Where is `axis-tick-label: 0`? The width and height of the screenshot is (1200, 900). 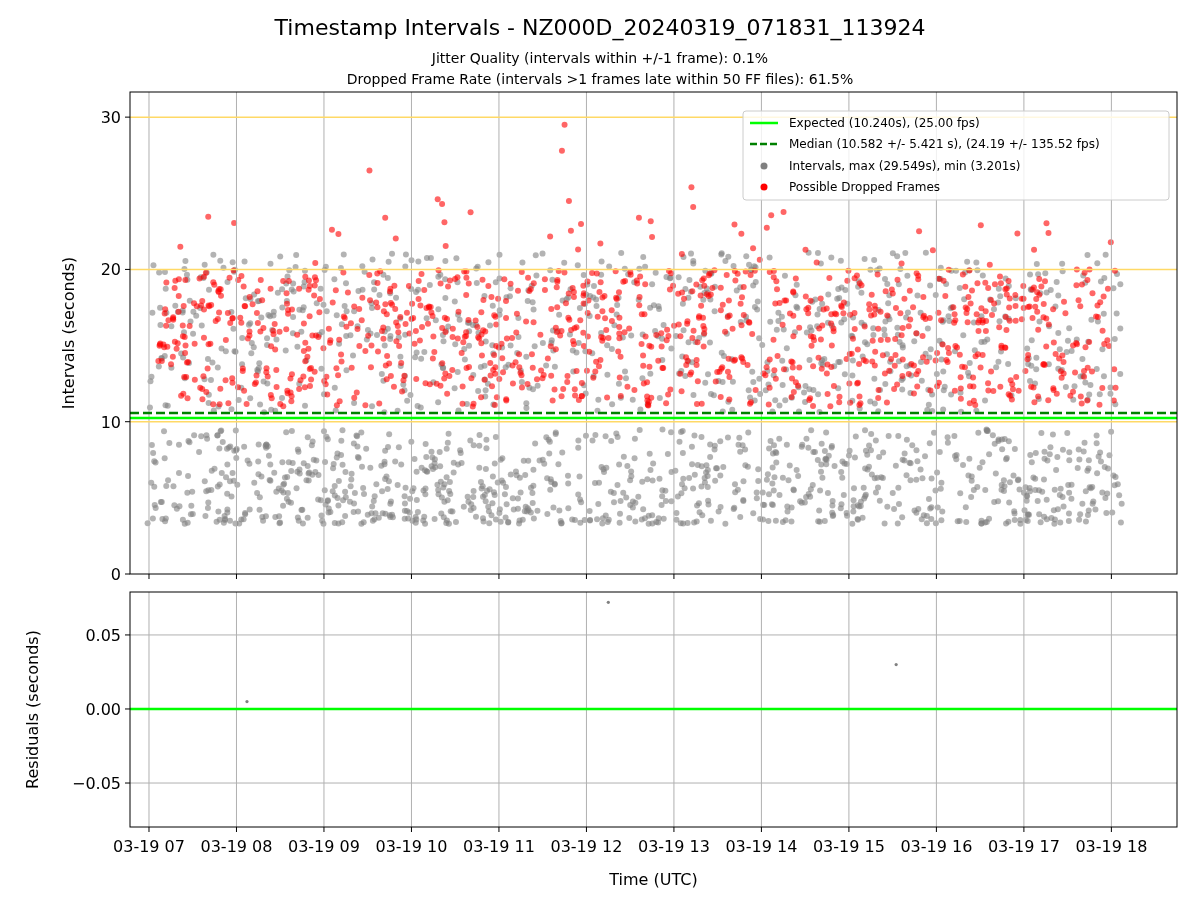
axis-tick-label: 0 is located at coordinates (115, 574).